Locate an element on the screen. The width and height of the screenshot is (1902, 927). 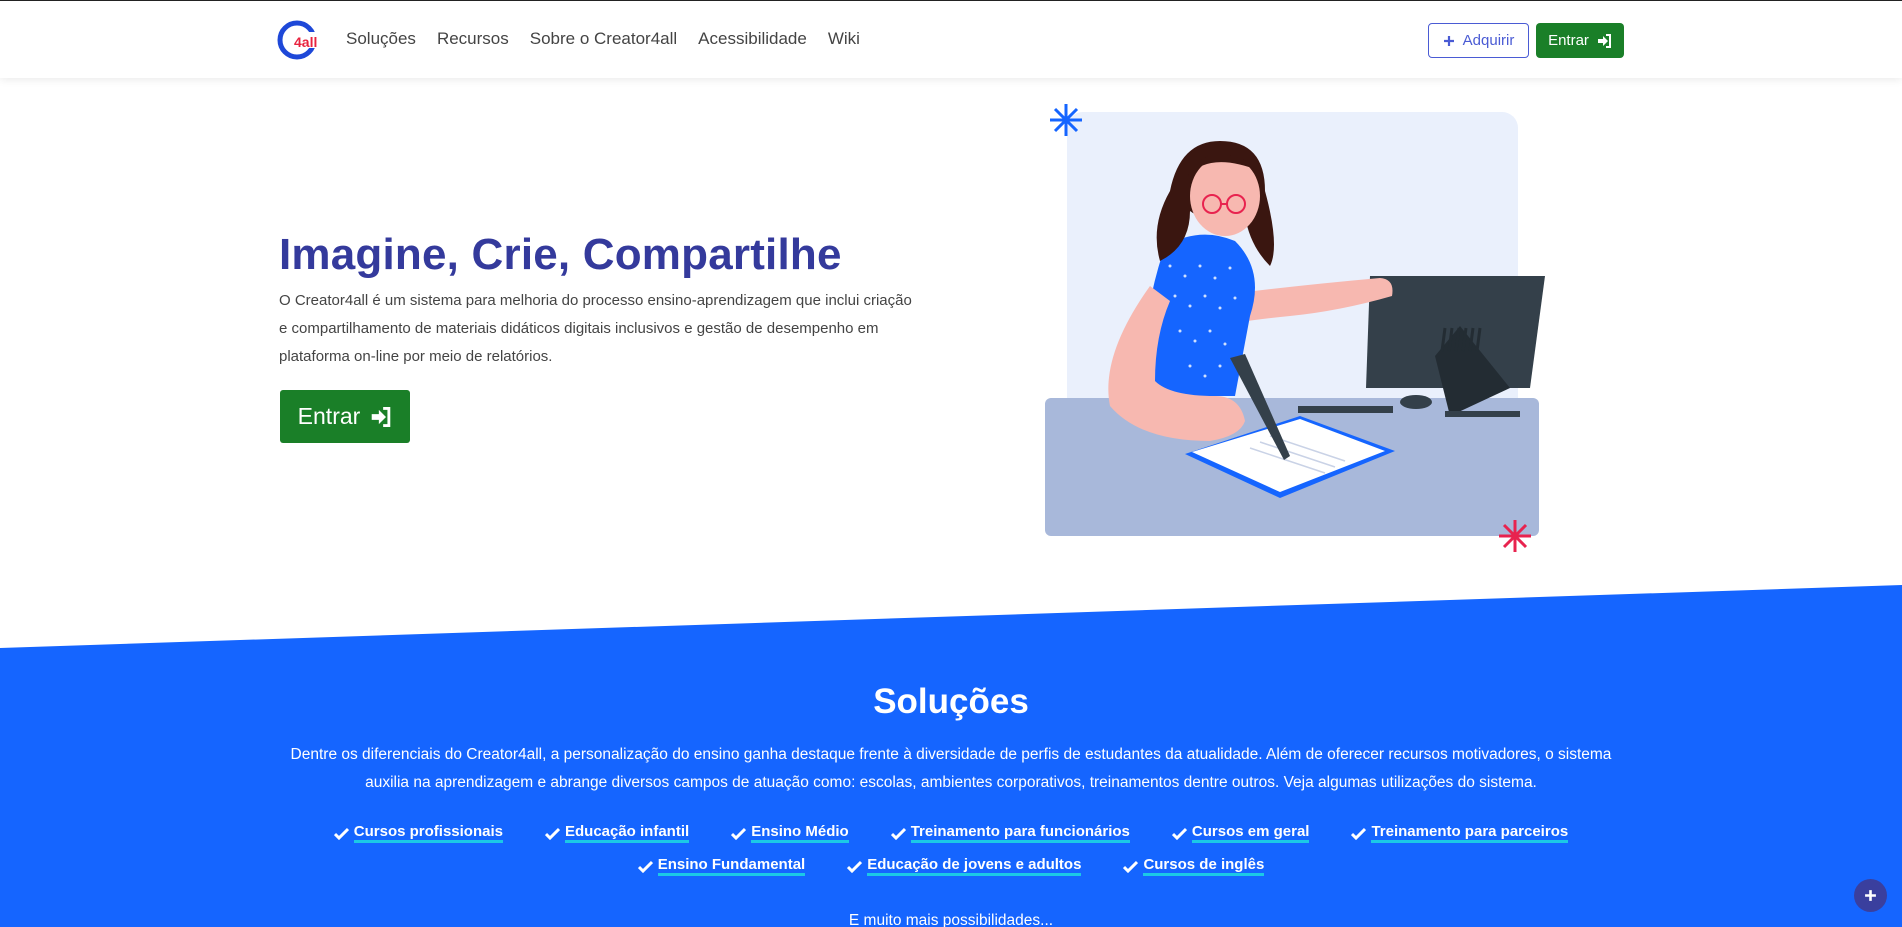
tag-label: Educação infantil is located at coordinates (627, 833).